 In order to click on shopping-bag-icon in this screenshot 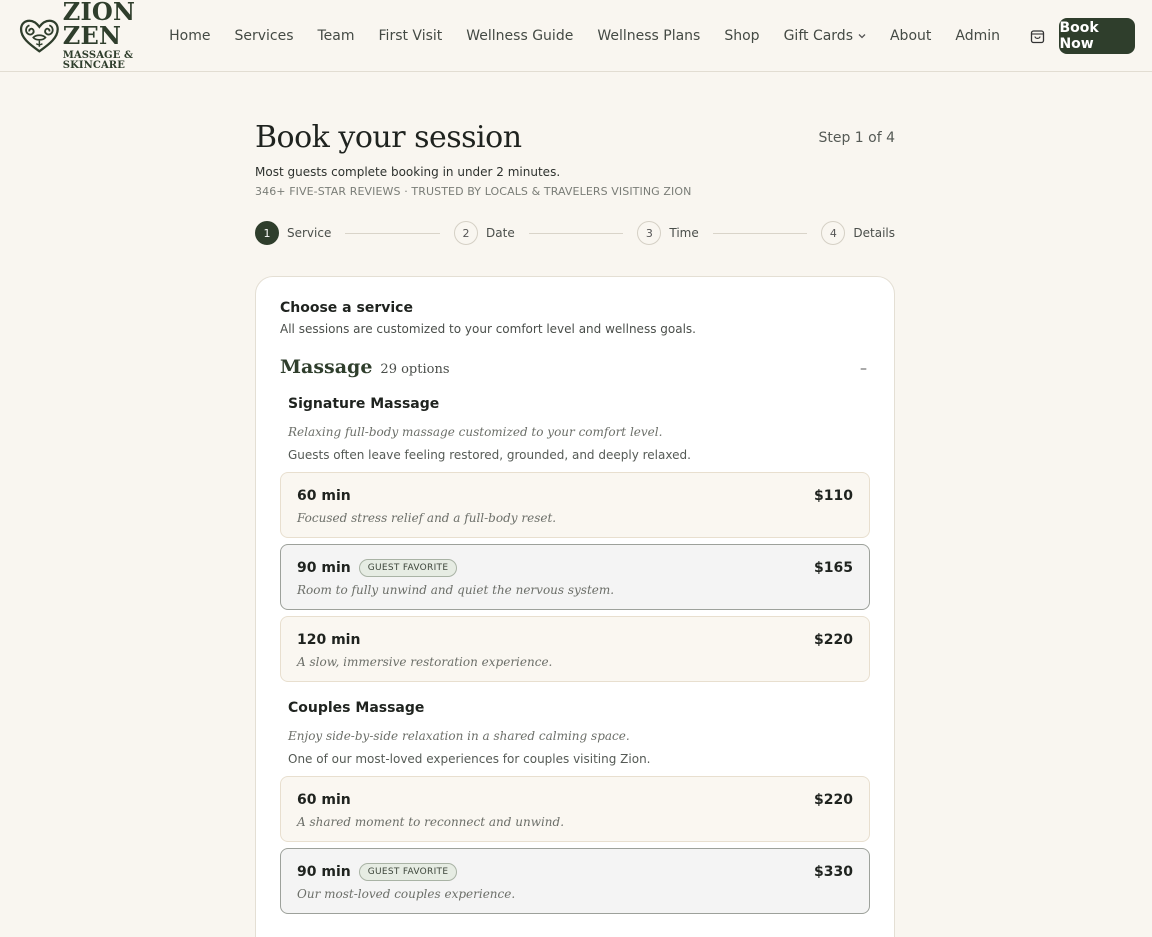, I will do `click(1038, 36)`.